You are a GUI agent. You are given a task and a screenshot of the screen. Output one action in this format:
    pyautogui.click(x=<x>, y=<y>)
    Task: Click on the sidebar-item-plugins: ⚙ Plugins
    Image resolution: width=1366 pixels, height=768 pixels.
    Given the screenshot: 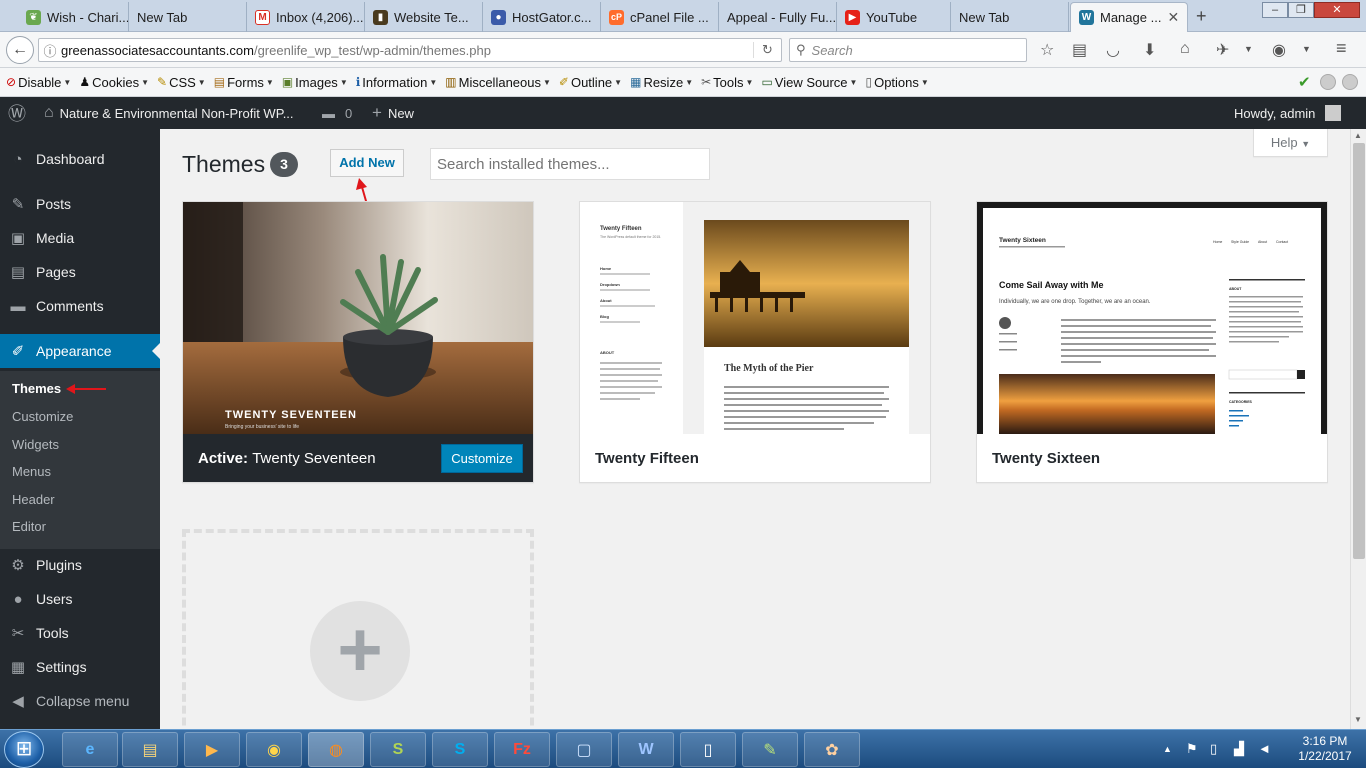 What is the action you would take?
    pyautogui.click(x=80, y=565)
    